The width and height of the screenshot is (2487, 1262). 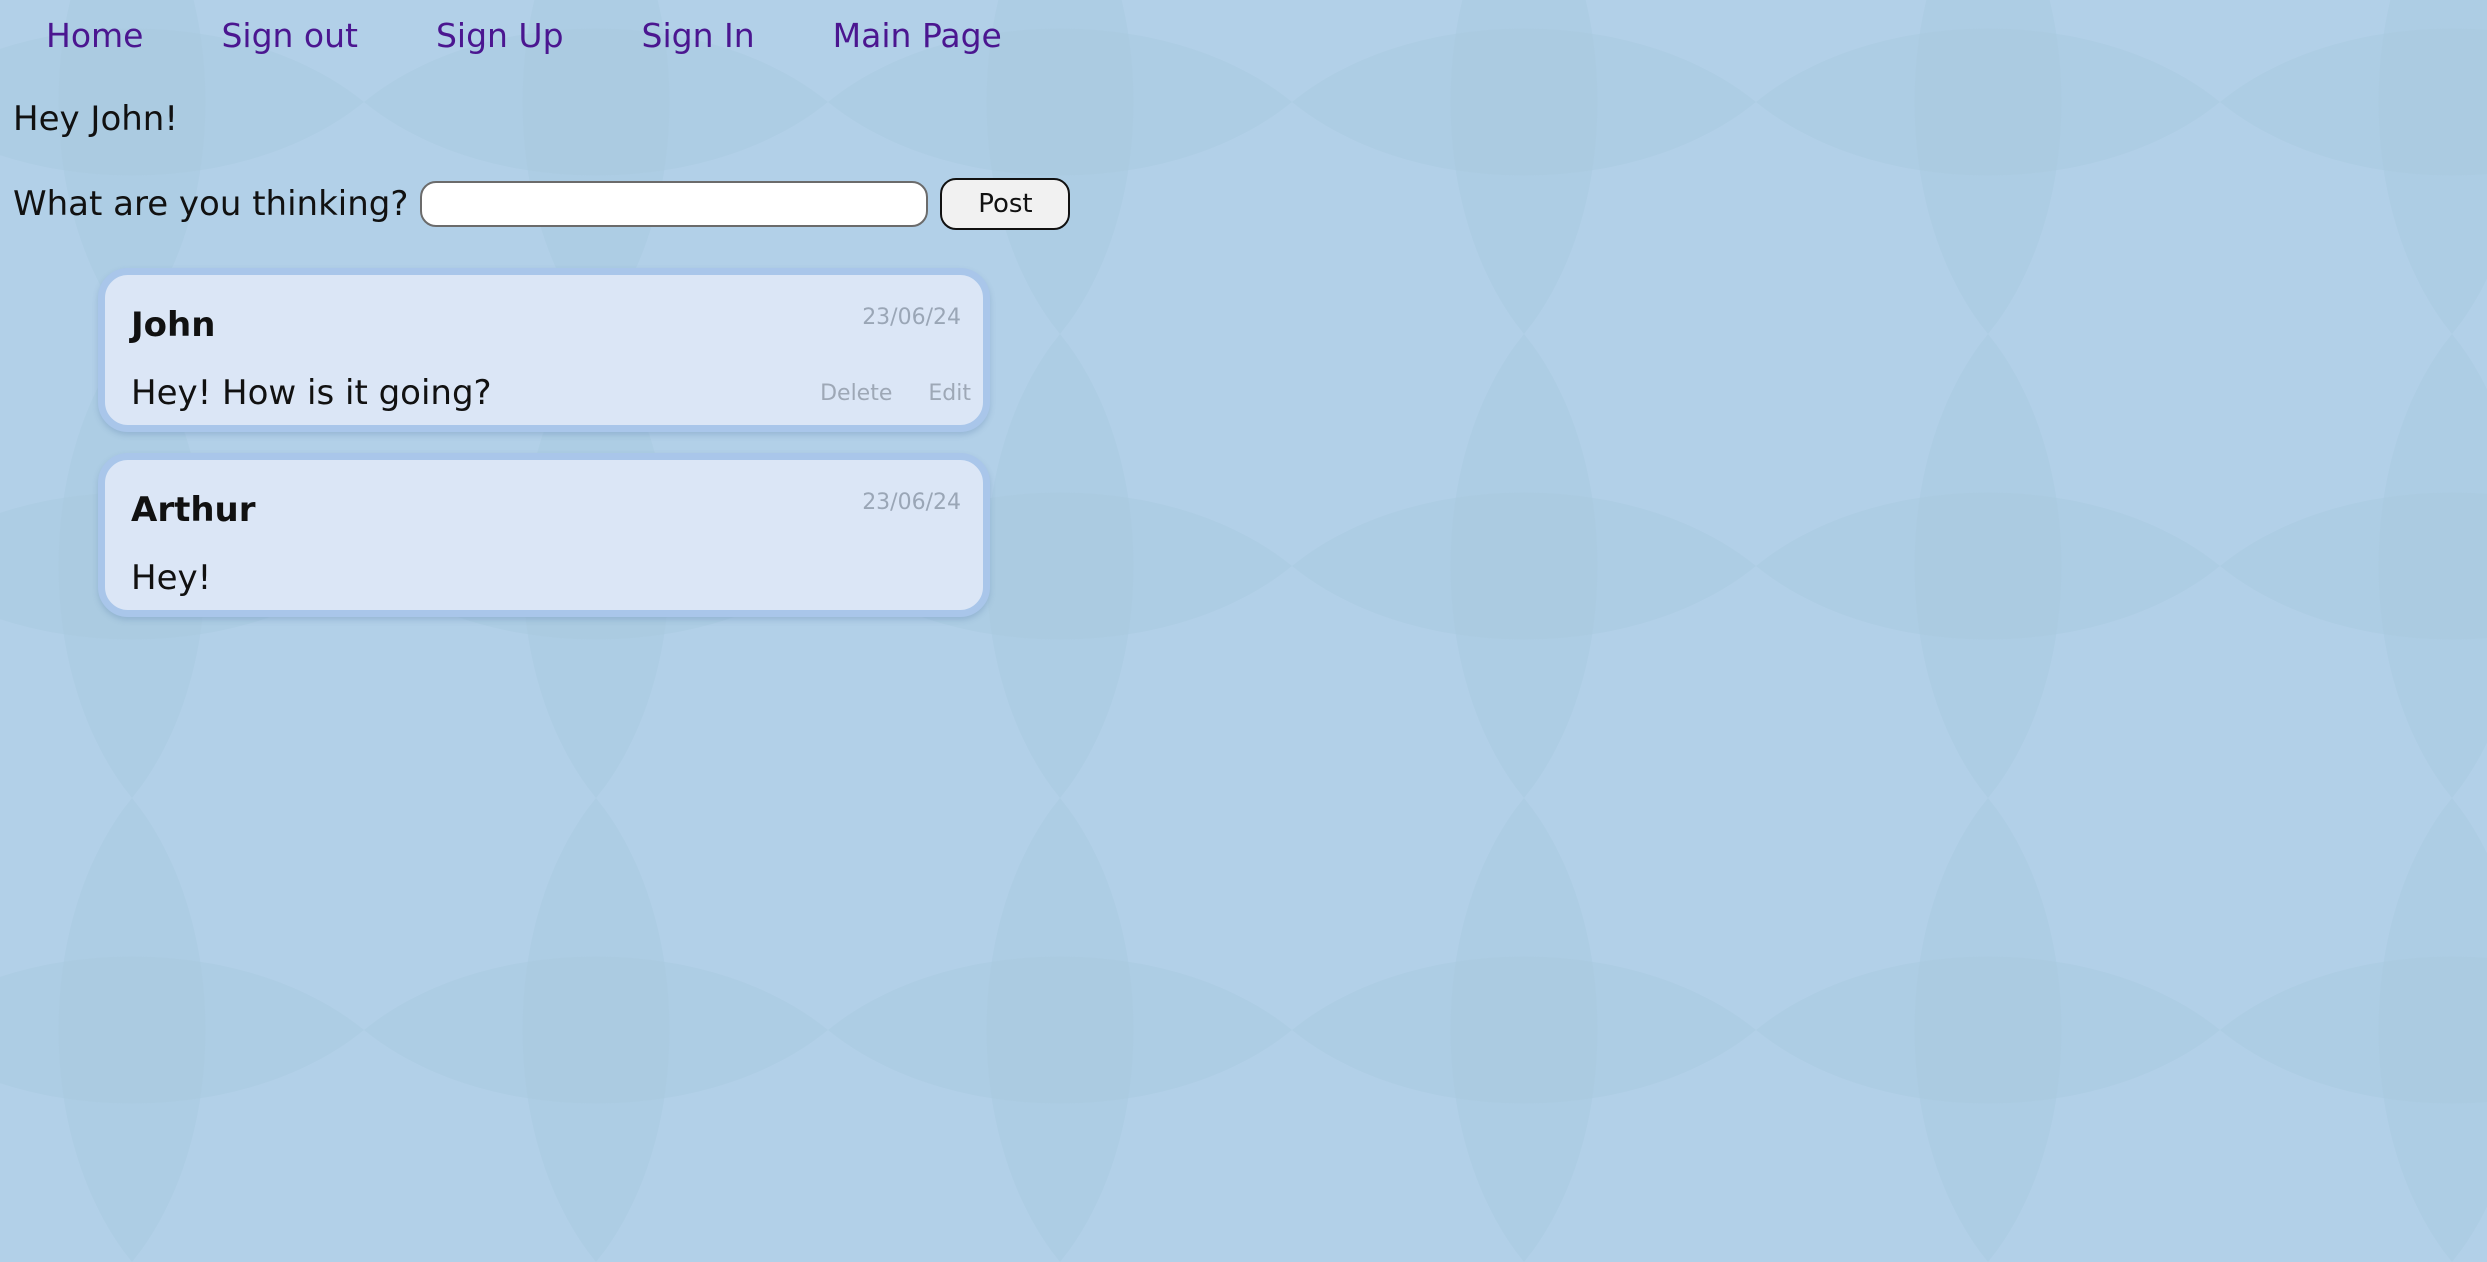 What do you see at coordinates (1005, 204) in the screenshot?
I see `post-button: Post` at bounding box center [1005, 204].